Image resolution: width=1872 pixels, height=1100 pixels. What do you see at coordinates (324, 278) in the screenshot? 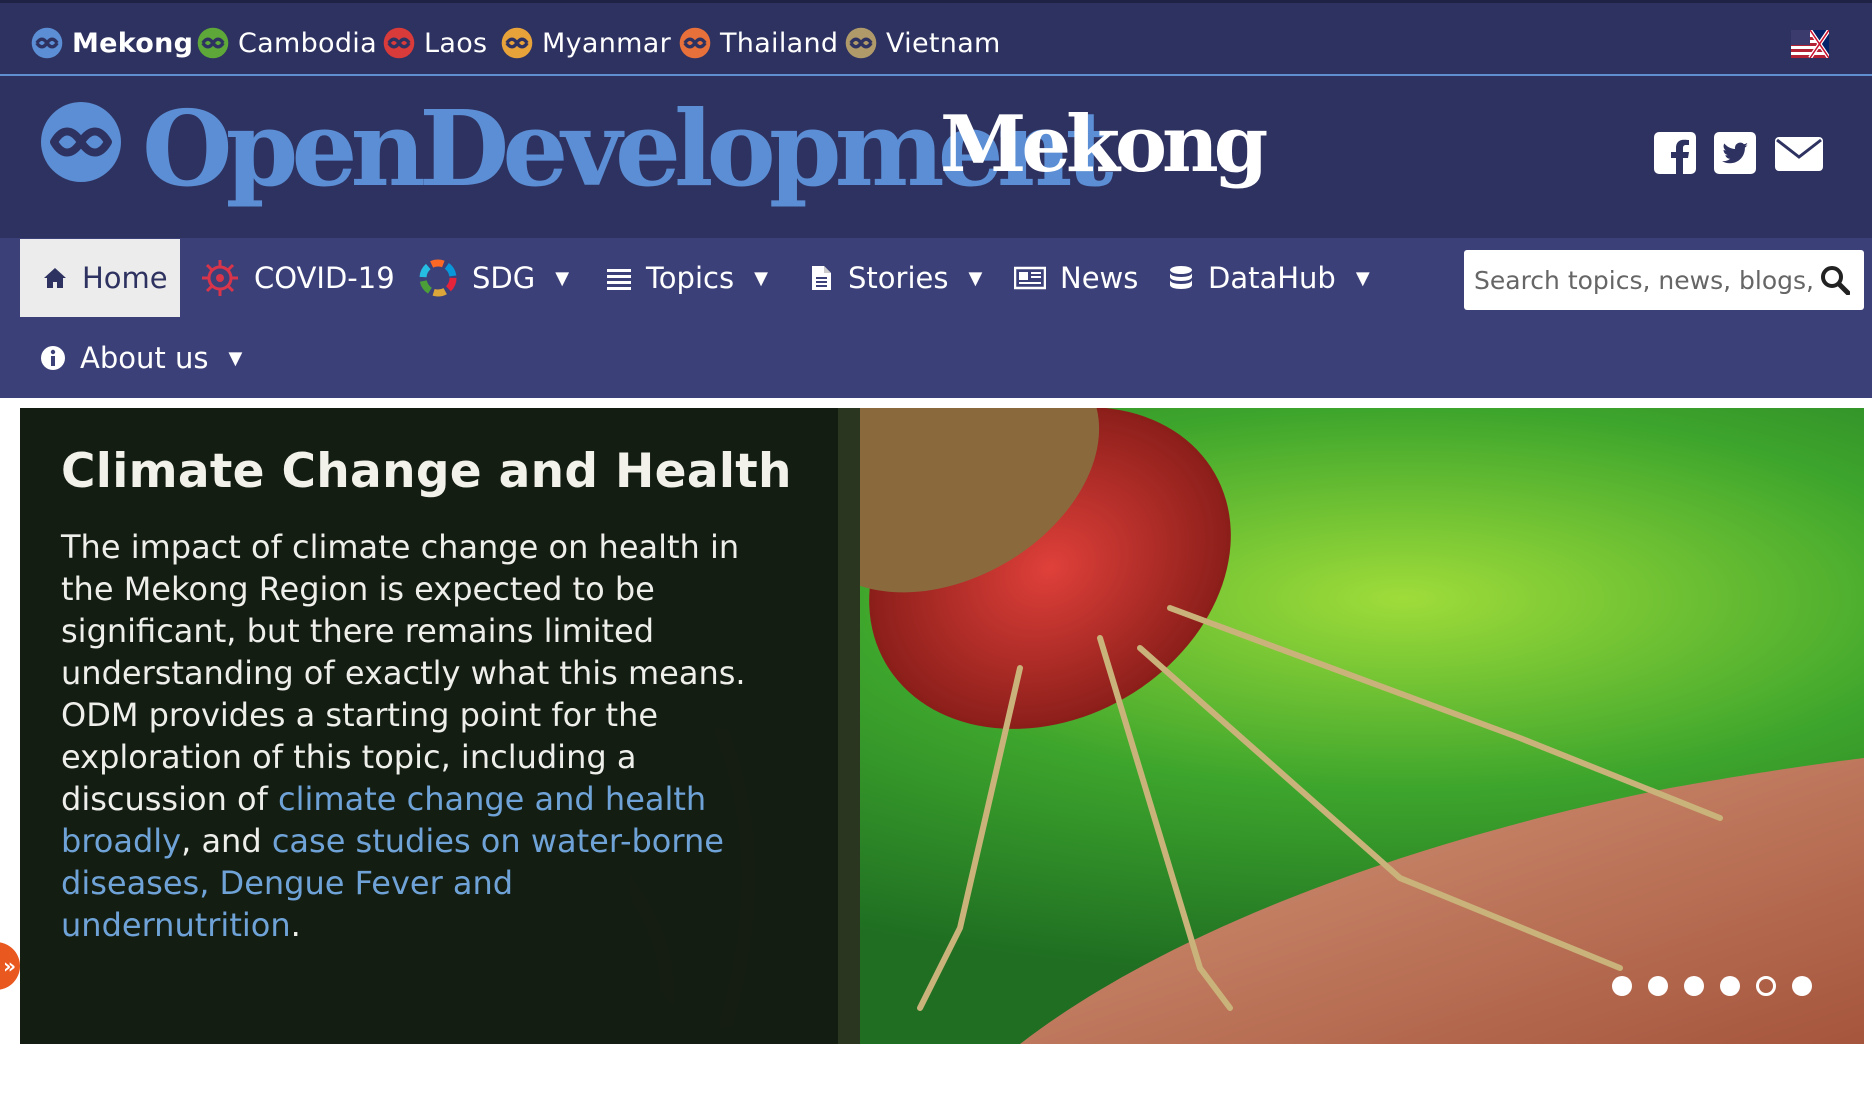
I see `nav-label: COVID-19` at bounding box center [324, 278].